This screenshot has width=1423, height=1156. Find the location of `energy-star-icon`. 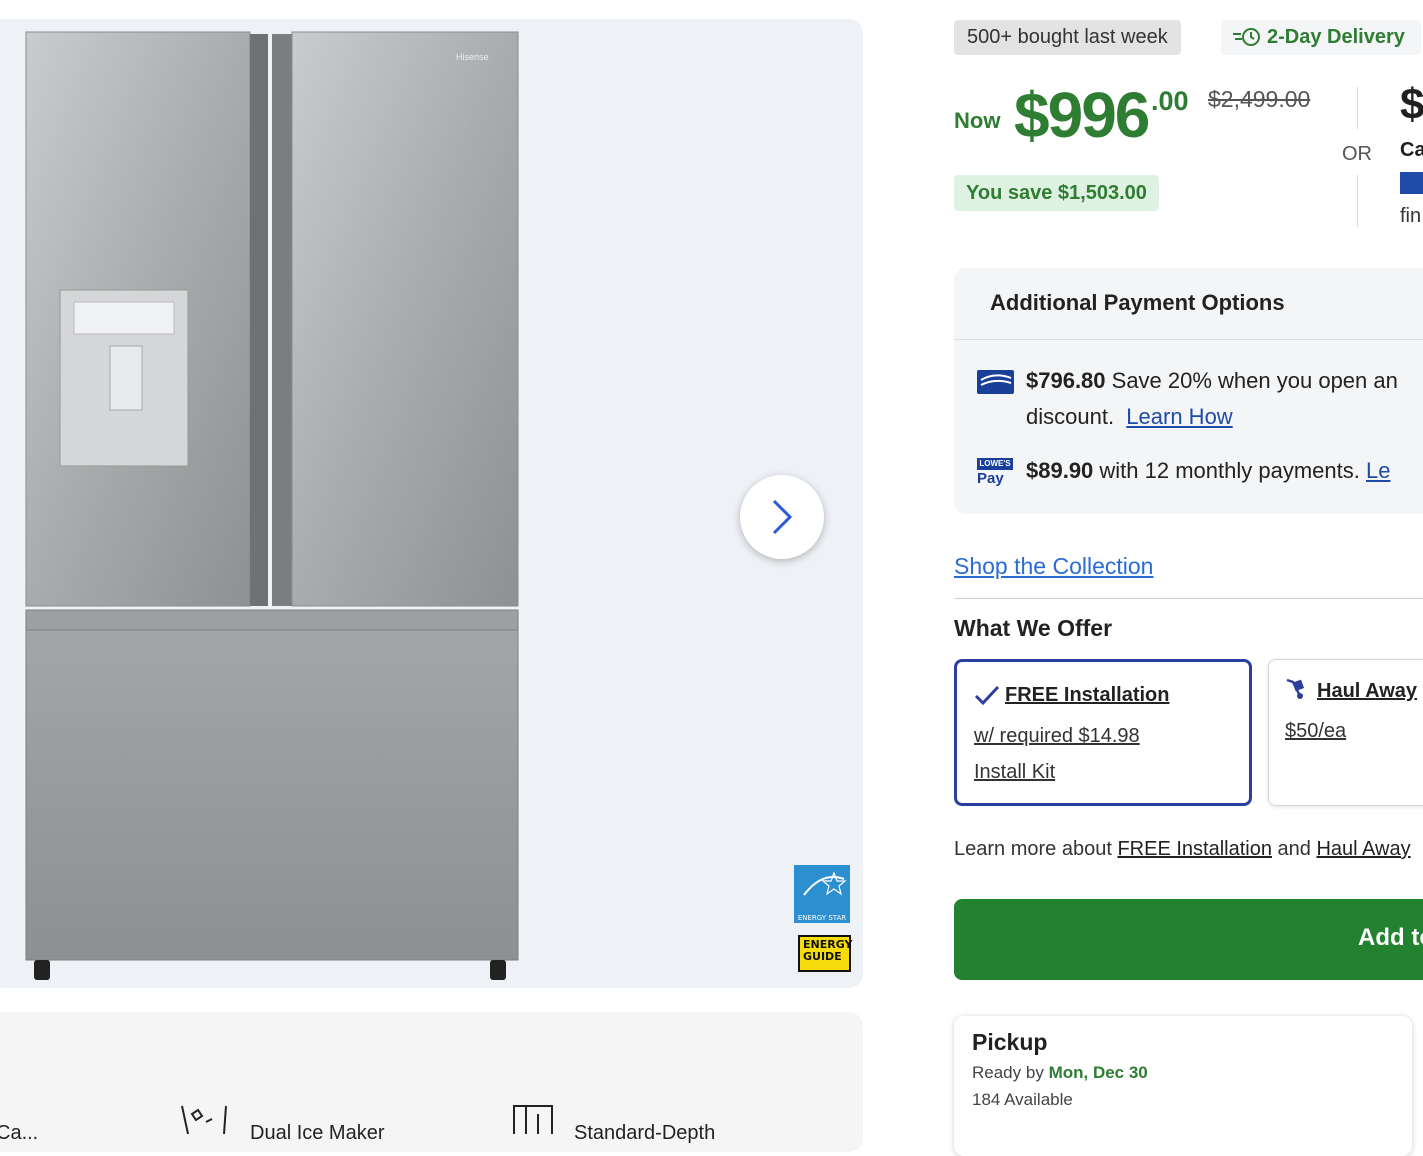

energy-star-icon is located at coordinates (825, 883).